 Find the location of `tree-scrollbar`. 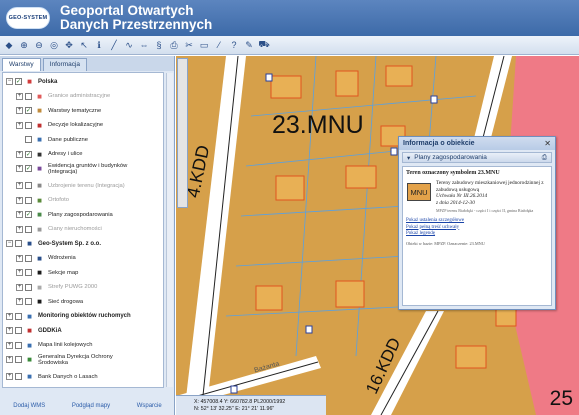

tree-scrollbar is located at coordinates (169, 230).